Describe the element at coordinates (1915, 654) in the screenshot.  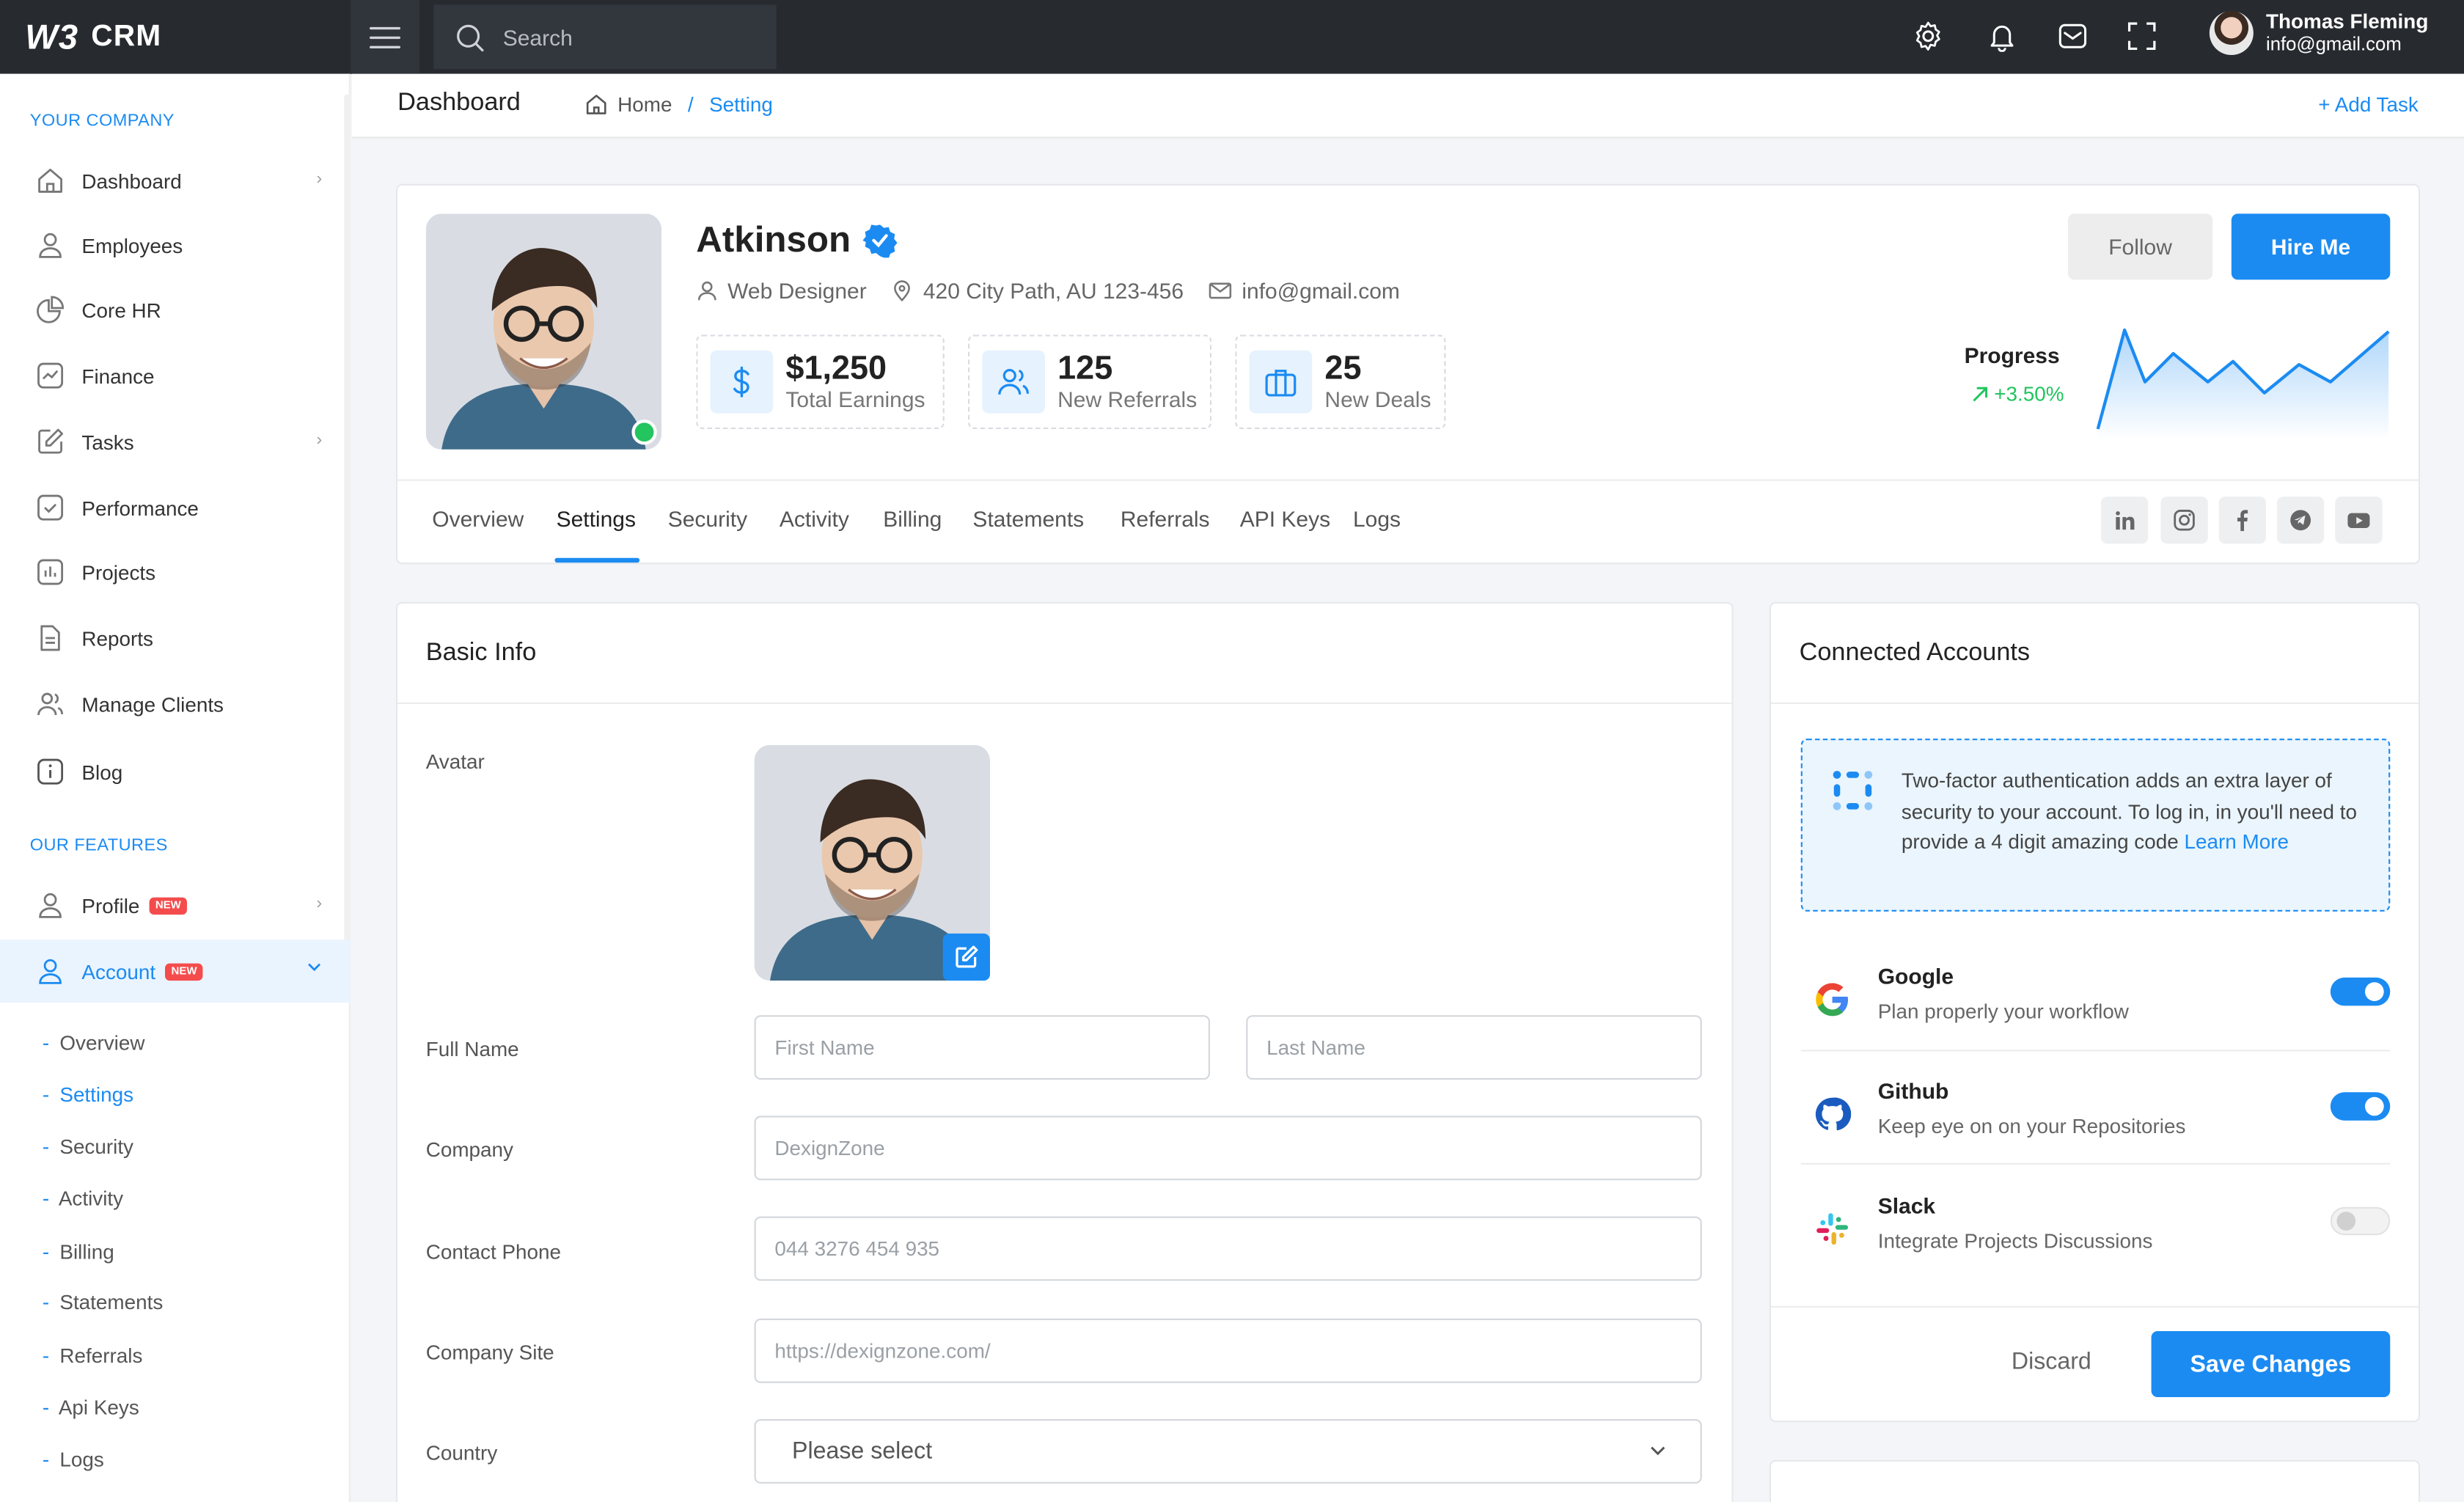
I see `connected-accounts-title: Connected Accounts` at that location.